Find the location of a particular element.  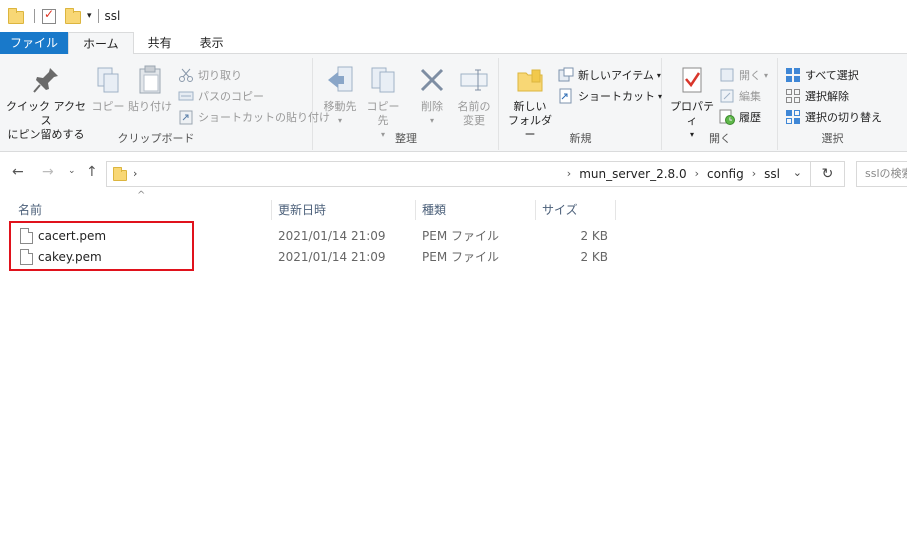

shortcut-icon is located at coordinates (566, 96).